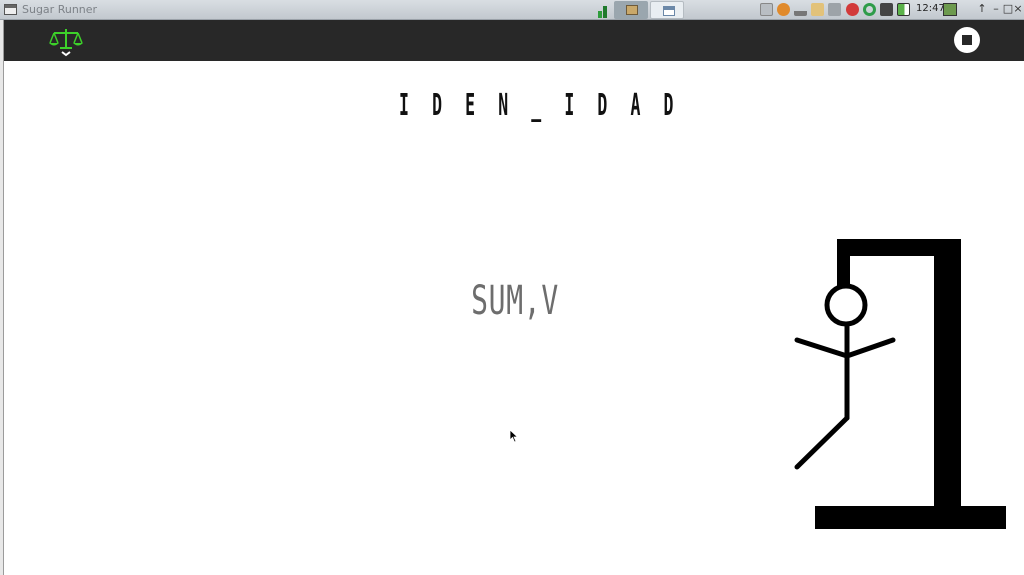  Describe the element at coordinates (822, 348) in the screenshot. I see `hangman-left-arm` at that location.